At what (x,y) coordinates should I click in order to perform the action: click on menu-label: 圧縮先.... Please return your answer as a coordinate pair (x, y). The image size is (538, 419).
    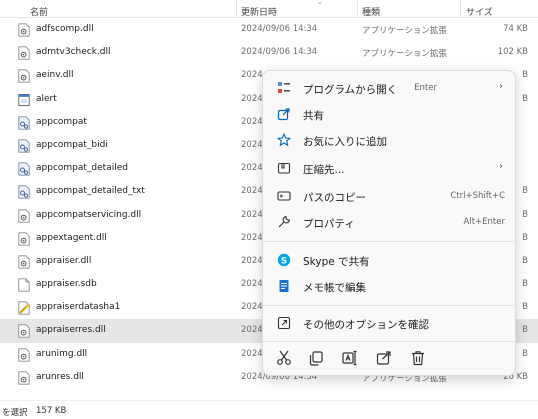
    Looking at the image, I should click on (324, 170).